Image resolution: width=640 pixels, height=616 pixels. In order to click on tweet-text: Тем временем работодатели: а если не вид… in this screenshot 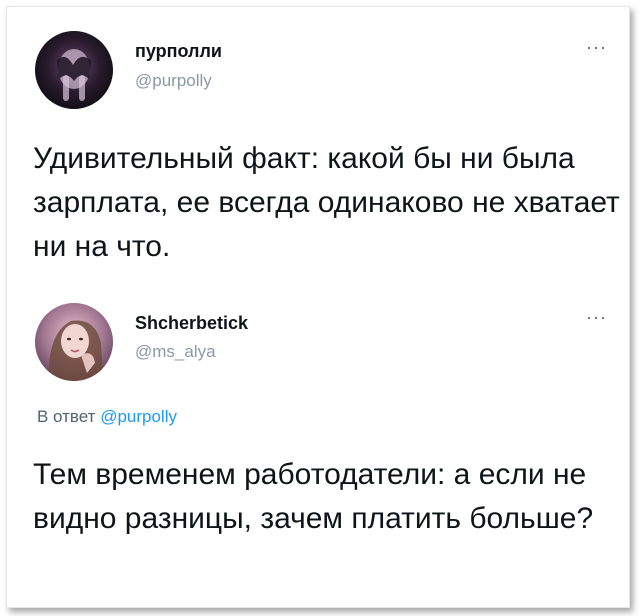, I will do `click(313, 496)`.